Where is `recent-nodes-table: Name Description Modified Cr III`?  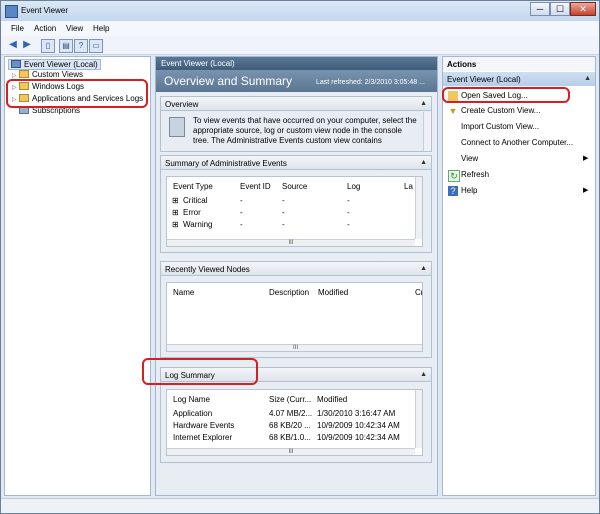 recent-nodes-table: Name Description Modified Cr III is located at coordinates (294, 317).